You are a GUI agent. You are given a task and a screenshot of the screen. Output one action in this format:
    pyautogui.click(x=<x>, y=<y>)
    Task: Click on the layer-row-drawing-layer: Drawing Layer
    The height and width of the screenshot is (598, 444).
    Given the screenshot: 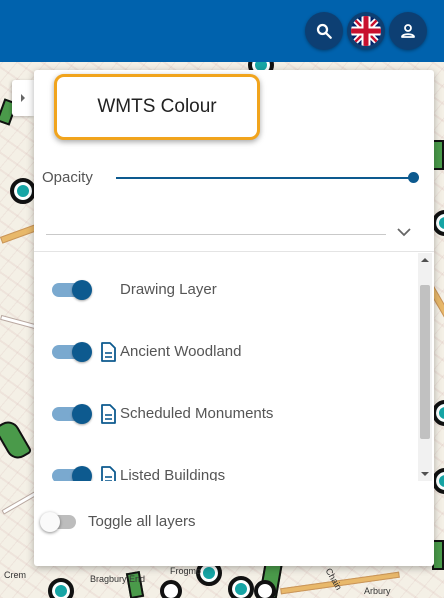 What is the action you would take?
    pyautogui.click(x=224, y=291)
    